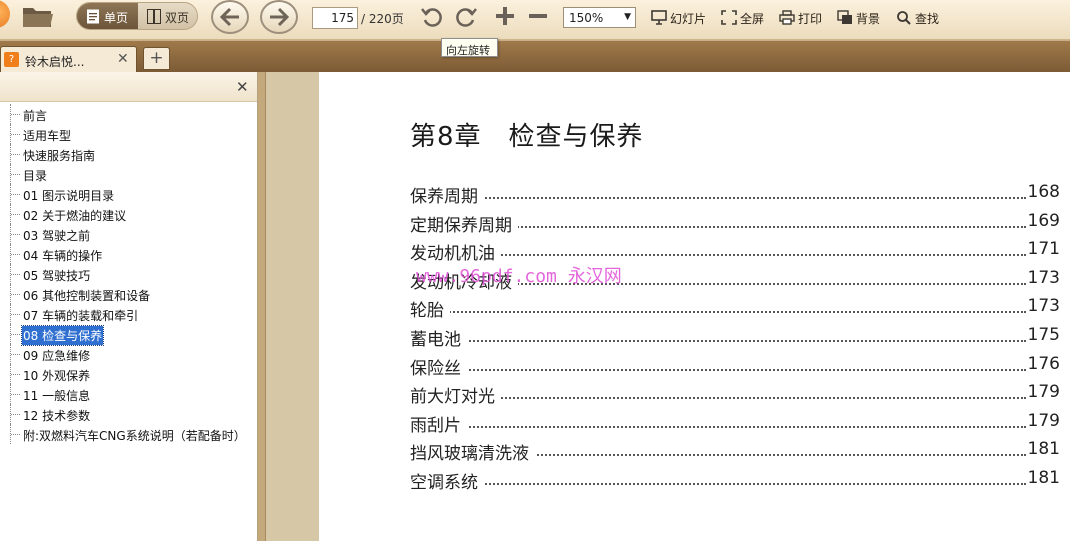 This screenshot has height=541, width=1070. What do you see at coordinates (735, 423) in the screenshot?
I see `toc-entry: 雨刮片 179` at bounding box center [735, 423].